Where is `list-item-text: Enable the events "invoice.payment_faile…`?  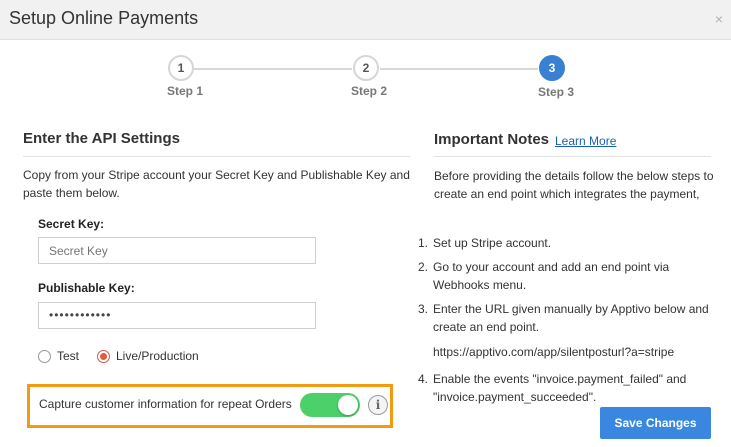 list-item-text: Enable the events "invoice.payment_faile… is located at coordinates (560, 388).